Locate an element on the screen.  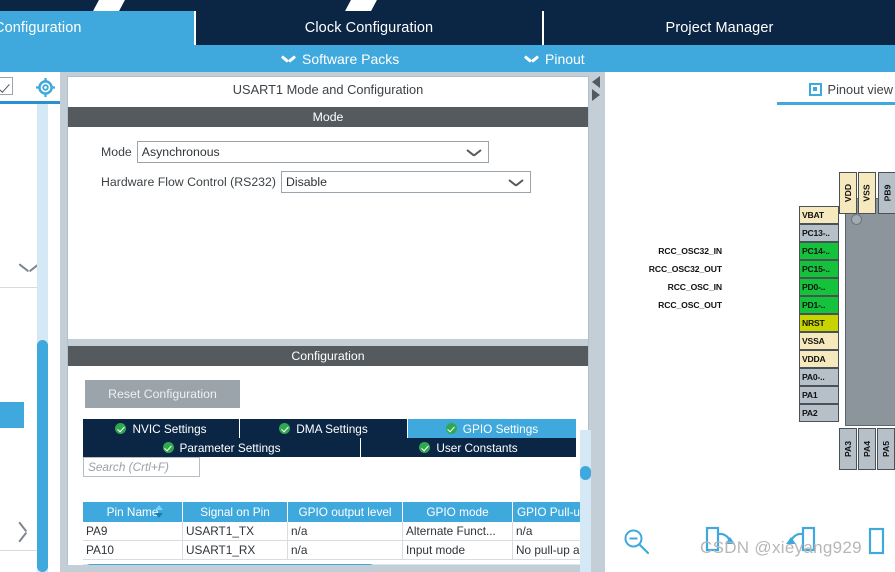
pin-pa3: PA3 is located at coordinates (848, 449).